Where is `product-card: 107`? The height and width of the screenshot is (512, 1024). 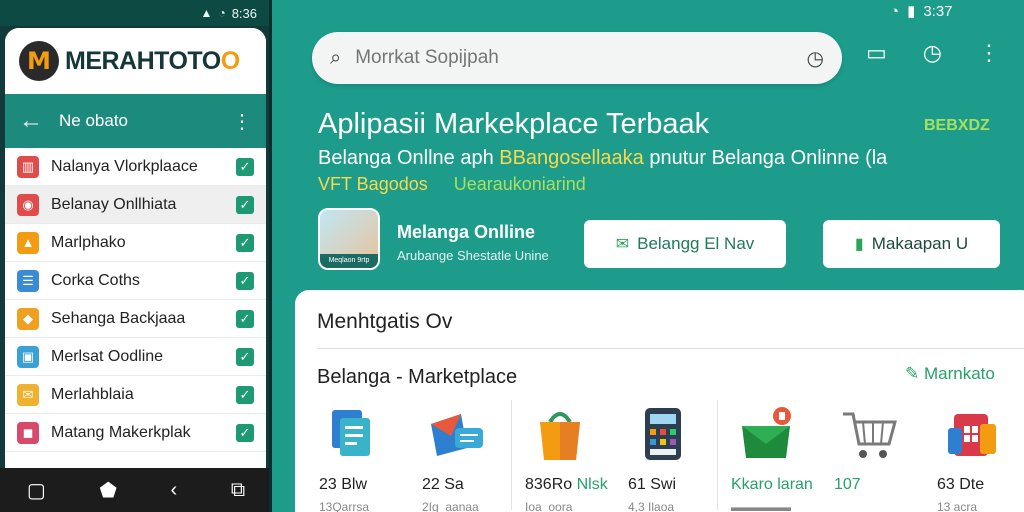
product-card: 107 is located at coordinates (875, 456).